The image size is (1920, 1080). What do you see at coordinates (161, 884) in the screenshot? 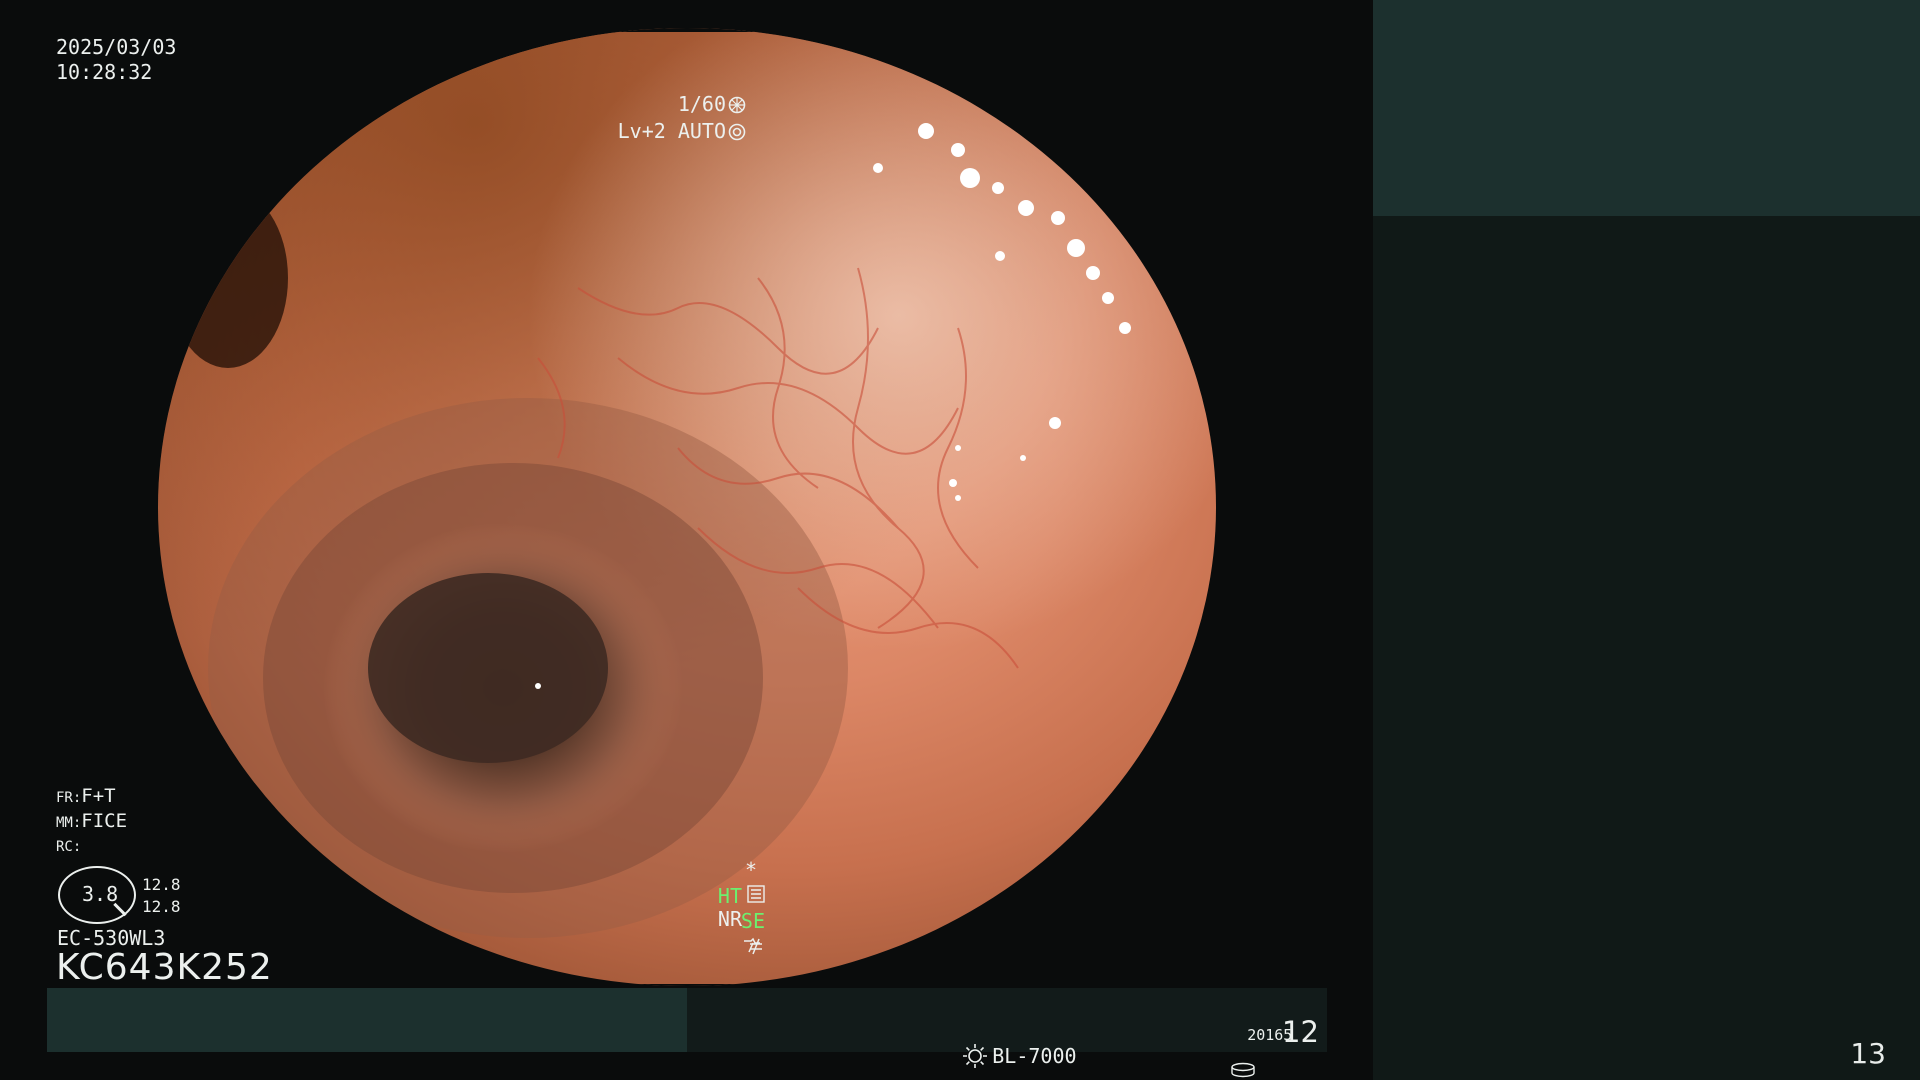
I see `gauge-upper-value: 12.8` at bounding box center [161, 884].